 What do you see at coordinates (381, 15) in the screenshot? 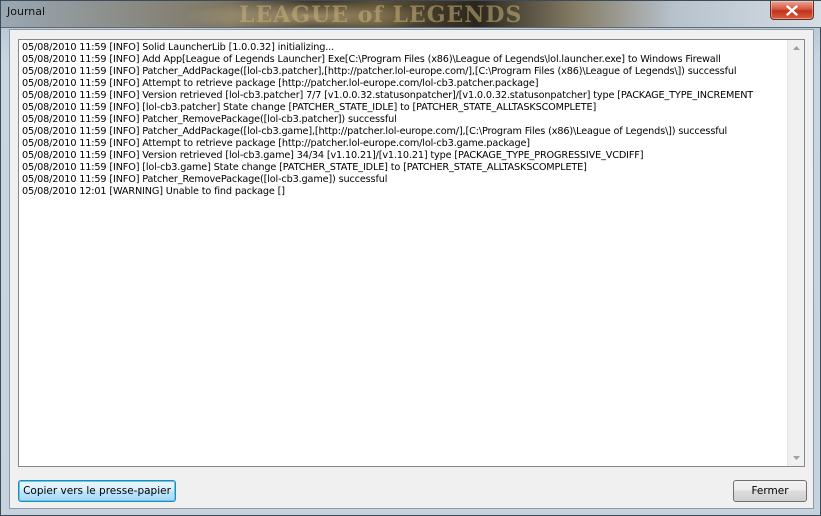
I see `background-art-logo: LEAGUE of LEGENDS` at bounding box center [381, 15].